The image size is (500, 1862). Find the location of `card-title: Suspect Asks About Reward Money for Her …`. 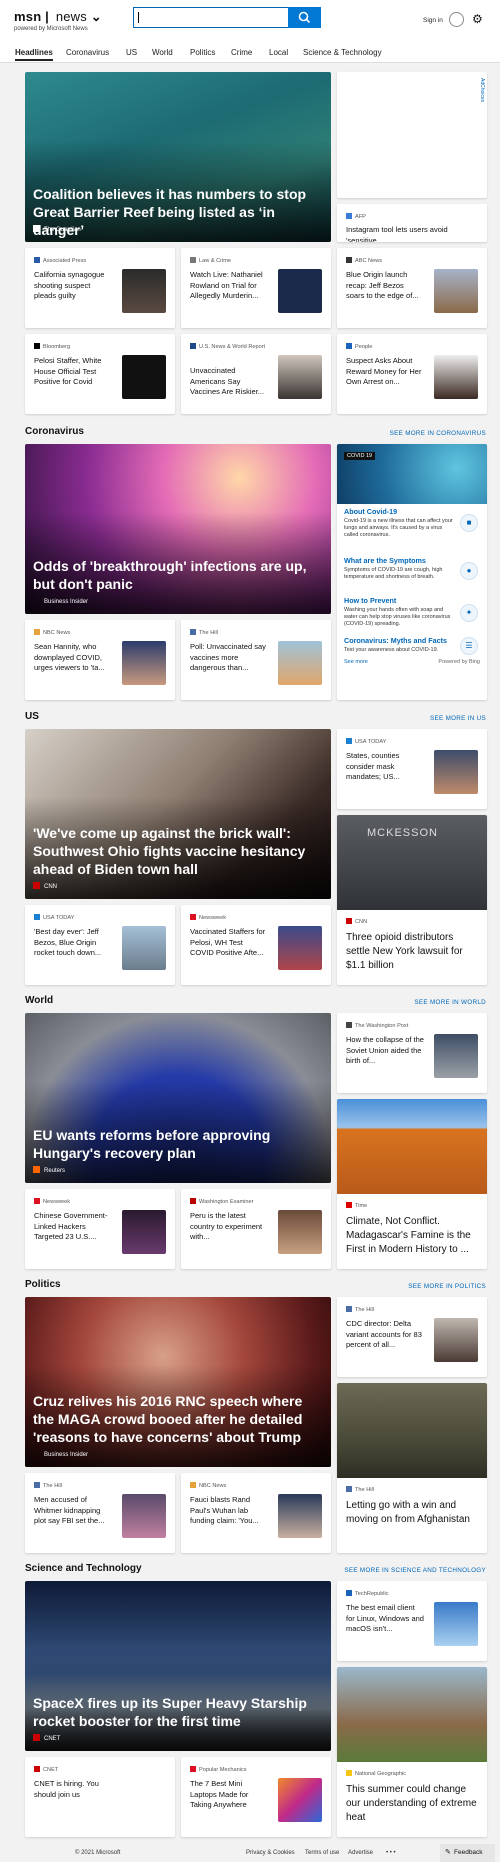

card-title: Suspect Asks About Reward Money for Her … is located at coordinates (385, 372).